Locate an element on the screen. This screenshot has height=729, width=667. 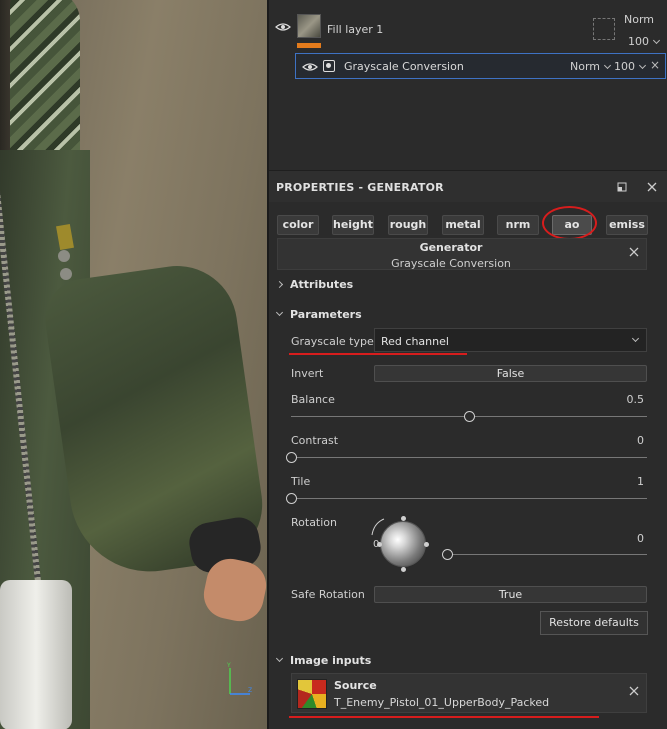
texture-thumbnail is located at coordinates (312, 694).